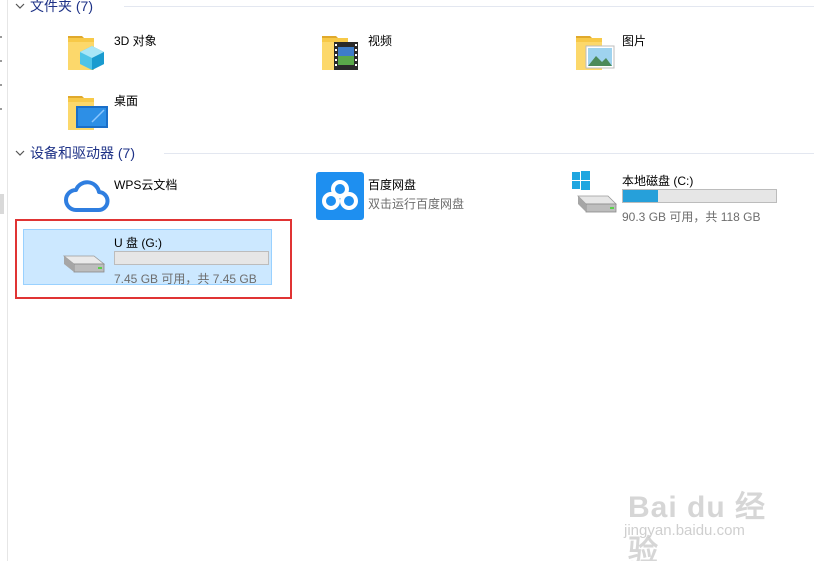  Describe the element at coordinates (126, 101) in the screenshot. I see `folder-label: 桌面` at that location.